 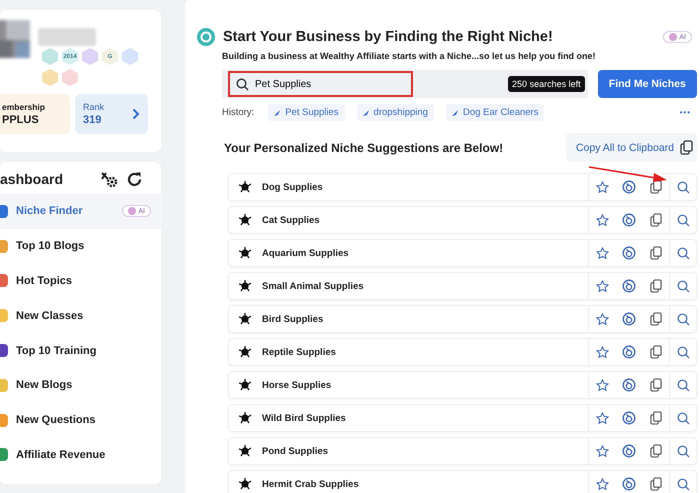 I want to click on membership-label: embership, so click(x=24, y=107).